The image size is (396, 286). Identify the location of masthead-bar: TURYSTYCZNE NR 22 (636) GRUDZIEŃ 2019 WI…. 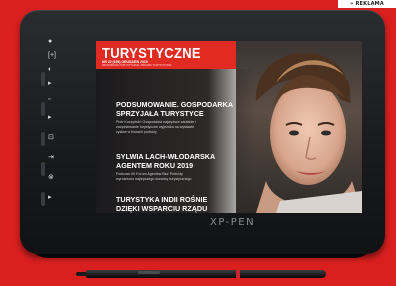
(166, 55).